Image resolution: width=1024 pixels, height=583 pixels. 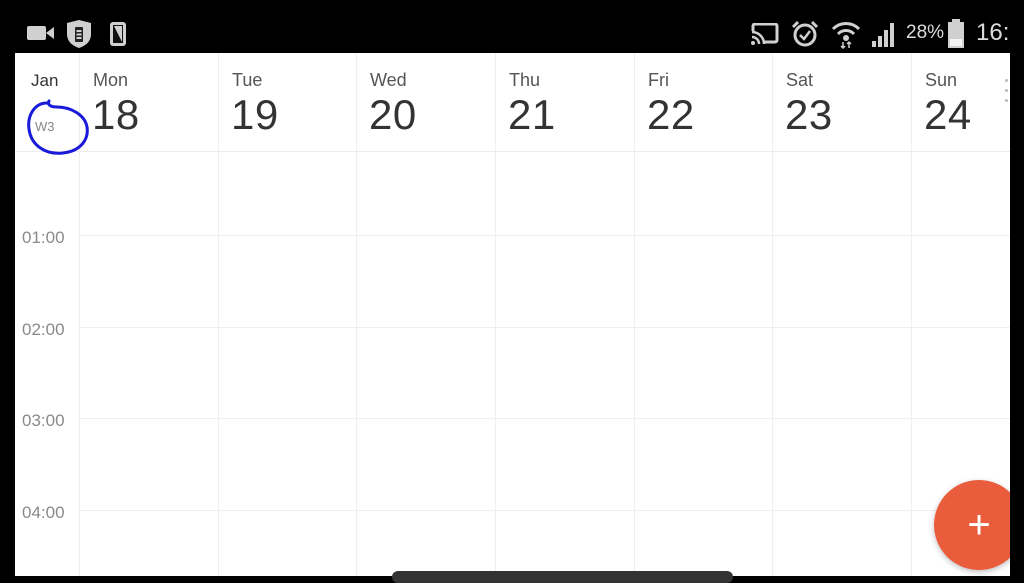 I want to click on day-header-mon: Mon 18, so click(x=148, y=102).